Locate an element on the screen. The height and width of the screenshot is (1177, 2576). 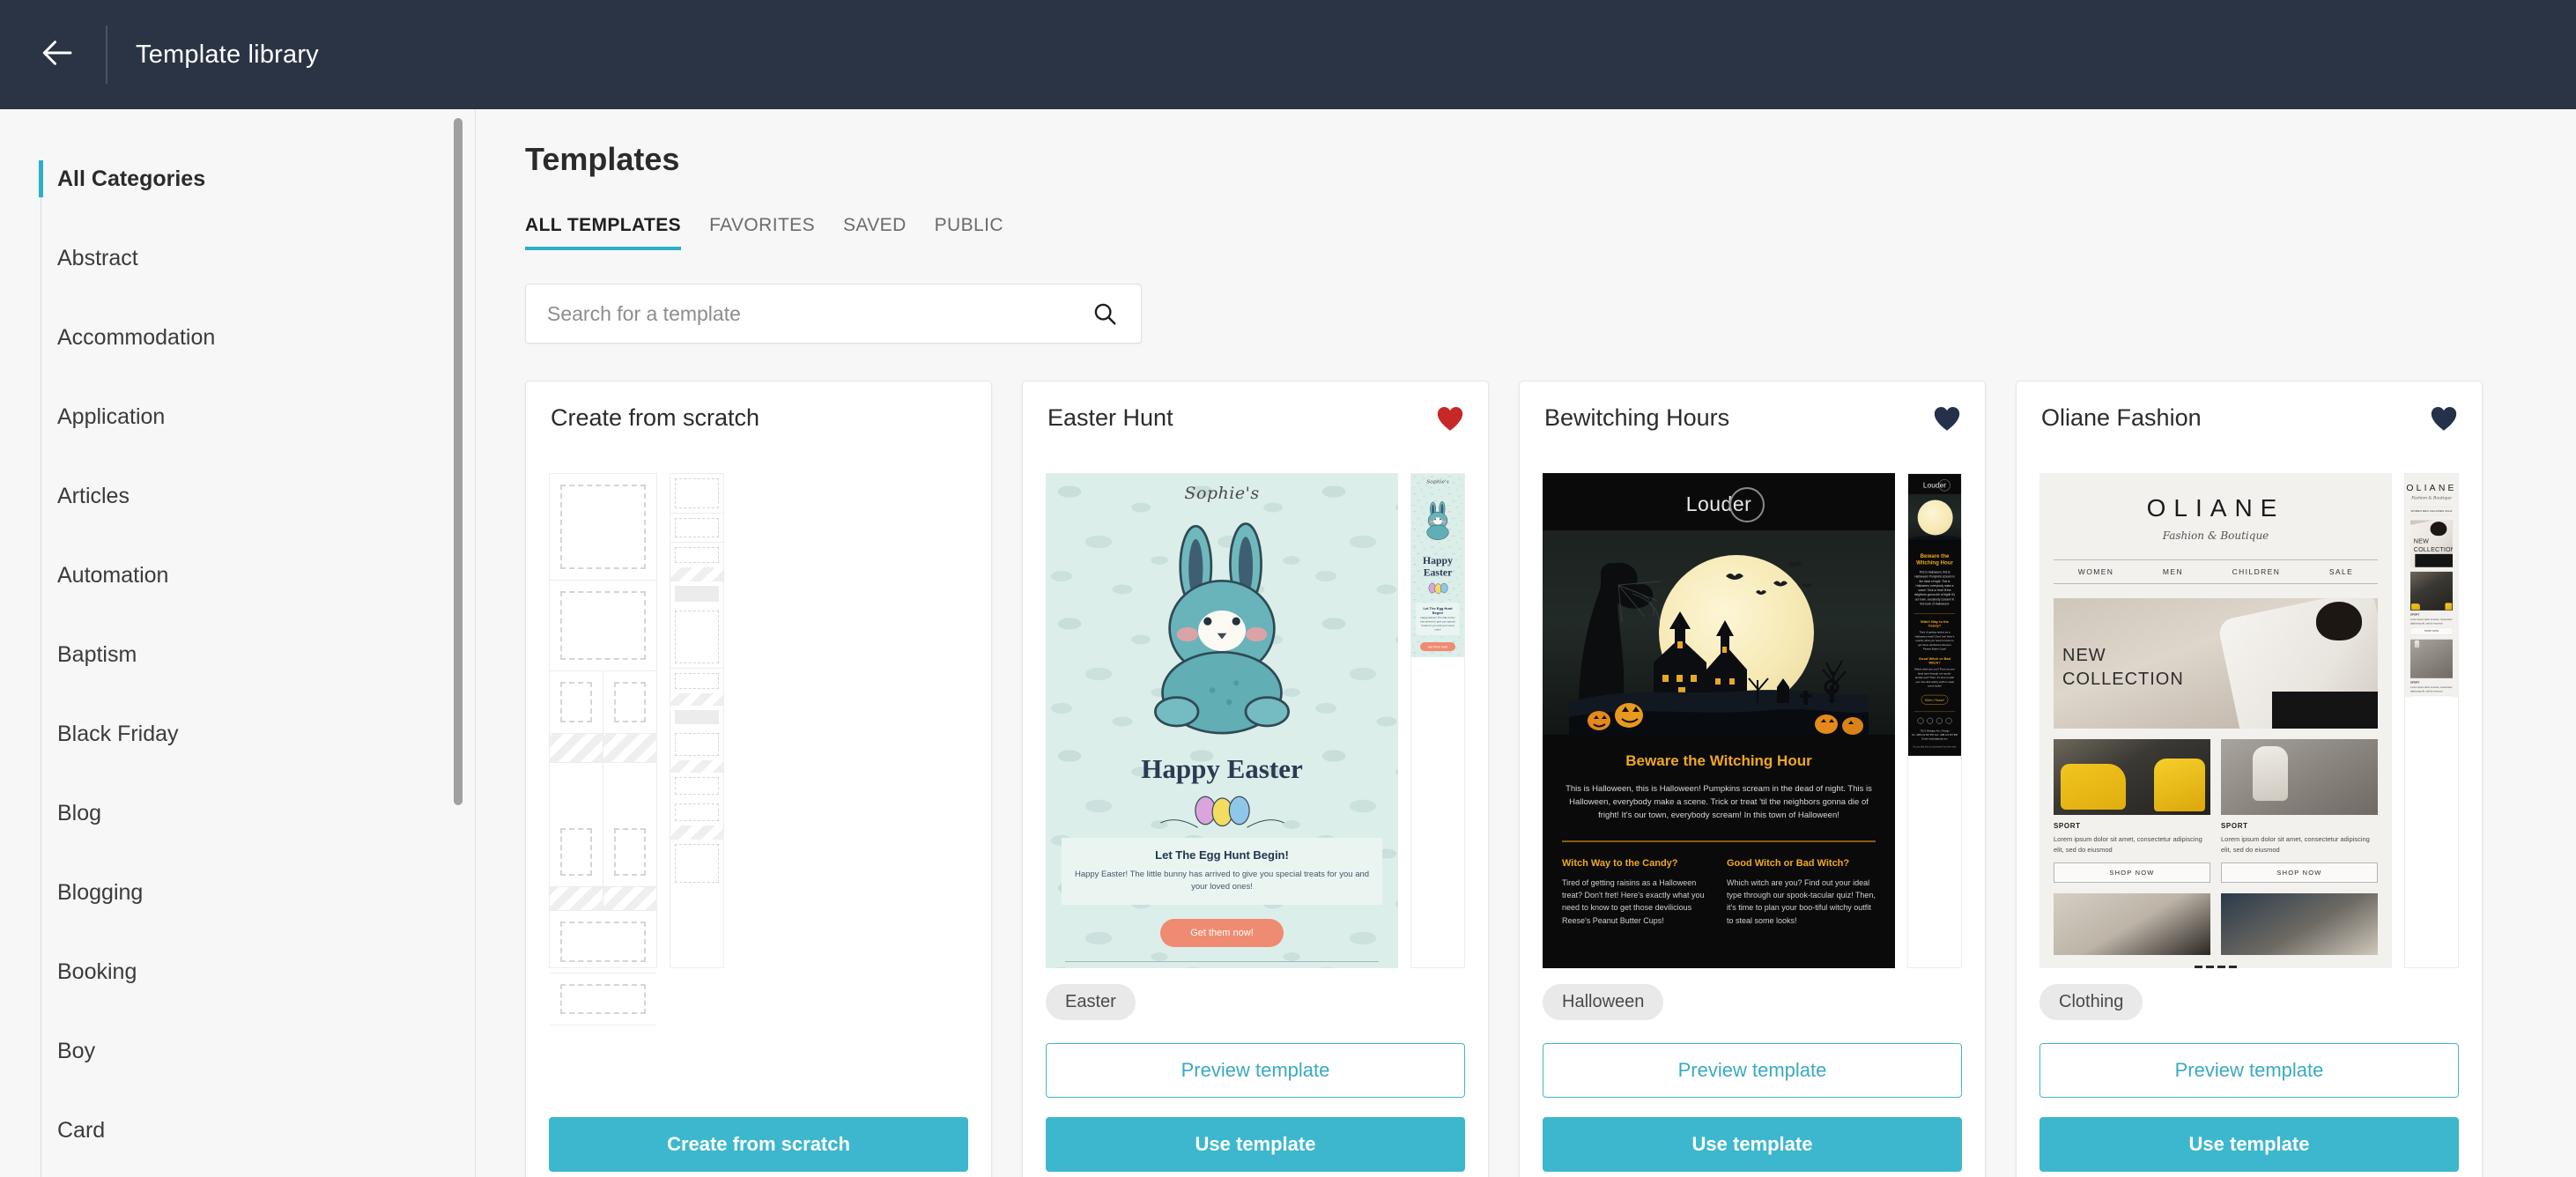
oliane-logo-text: OLIANE is located at coordinates (2216, 508).